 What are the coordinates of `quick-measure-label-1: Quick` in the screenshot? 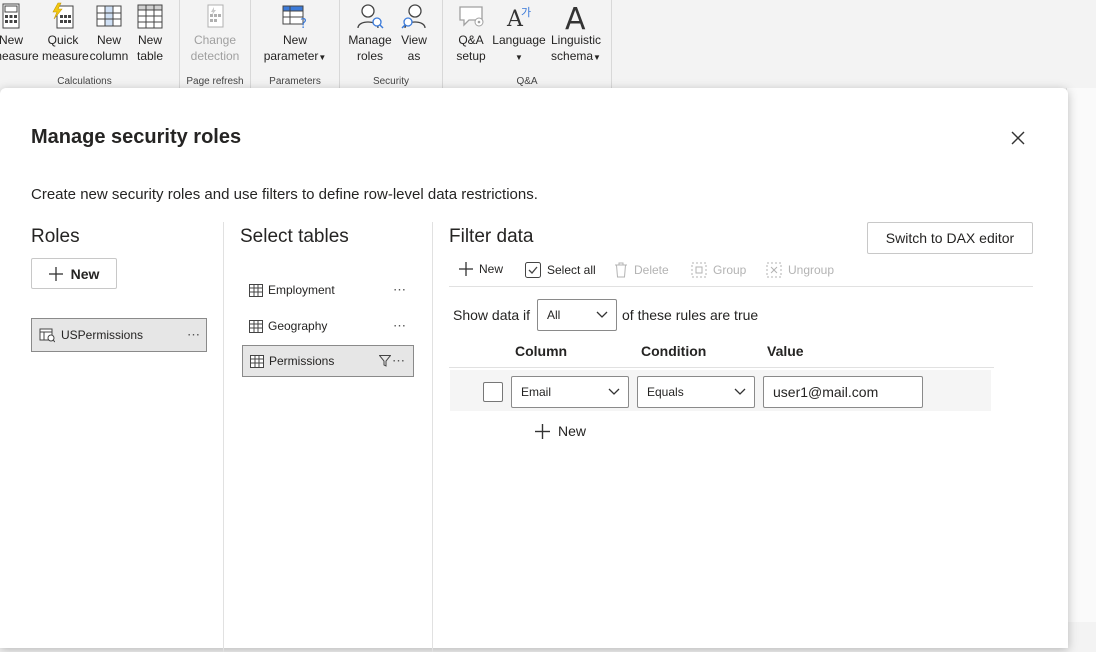 It's located at (63, 40).